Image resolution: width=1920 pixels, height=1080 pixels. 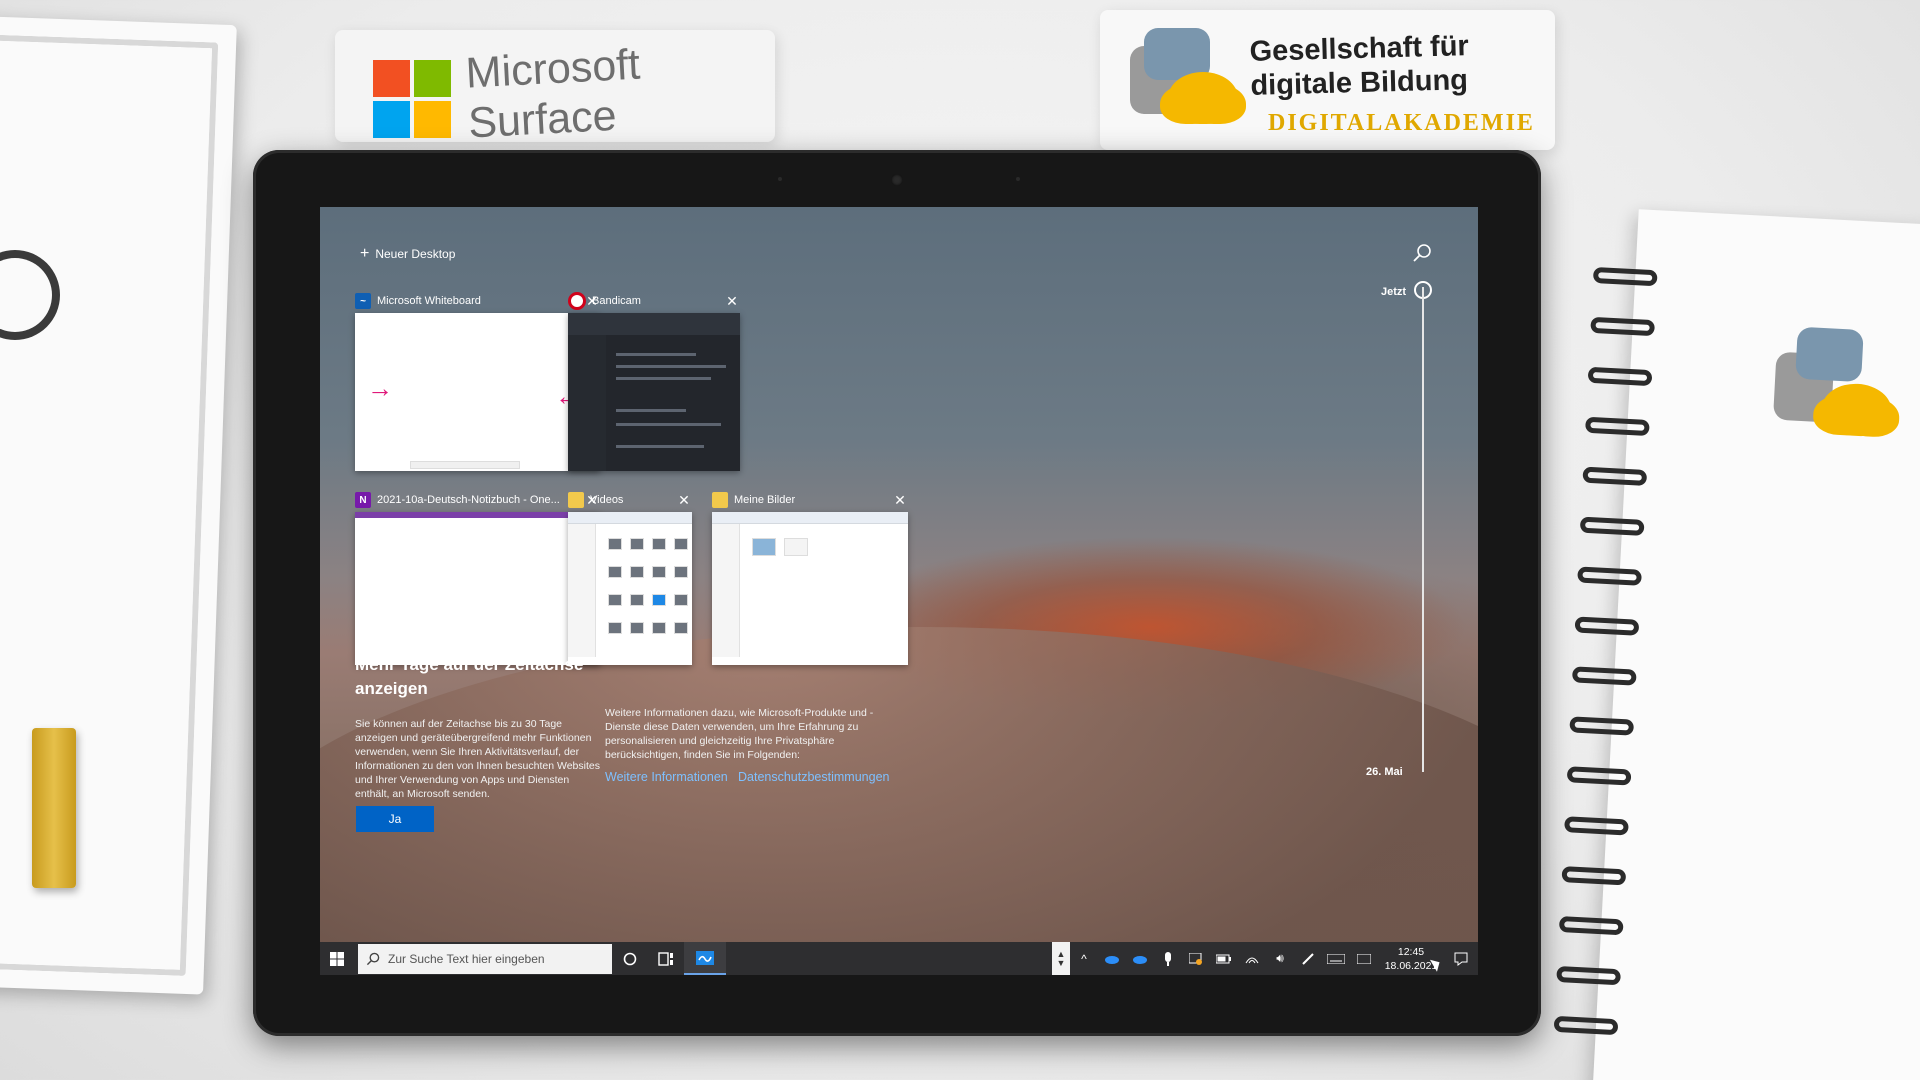 What do you see at coordinates (616, 301) in the screenshot?
I see `window-title: Bandicam` at bounding box center [616, 301].